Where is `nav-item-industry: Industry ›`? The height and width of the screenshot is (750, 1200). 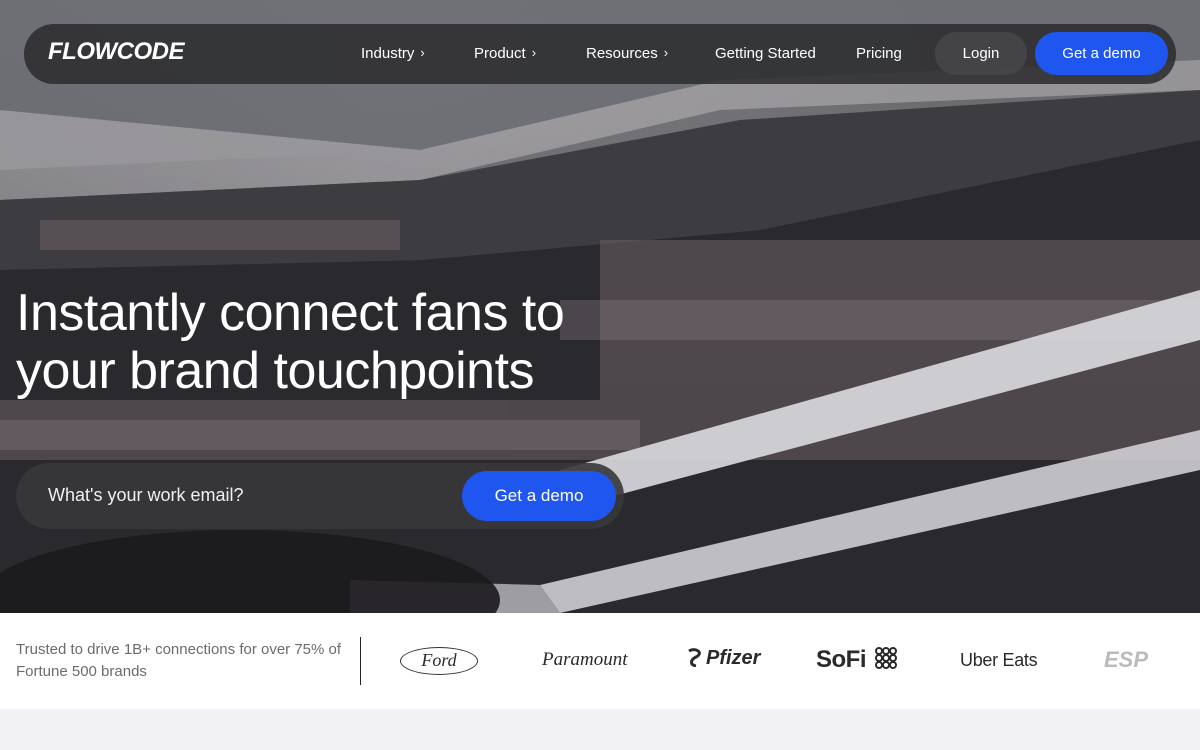 nav-item-industry: Industry › is located at coordinates (393, 53).